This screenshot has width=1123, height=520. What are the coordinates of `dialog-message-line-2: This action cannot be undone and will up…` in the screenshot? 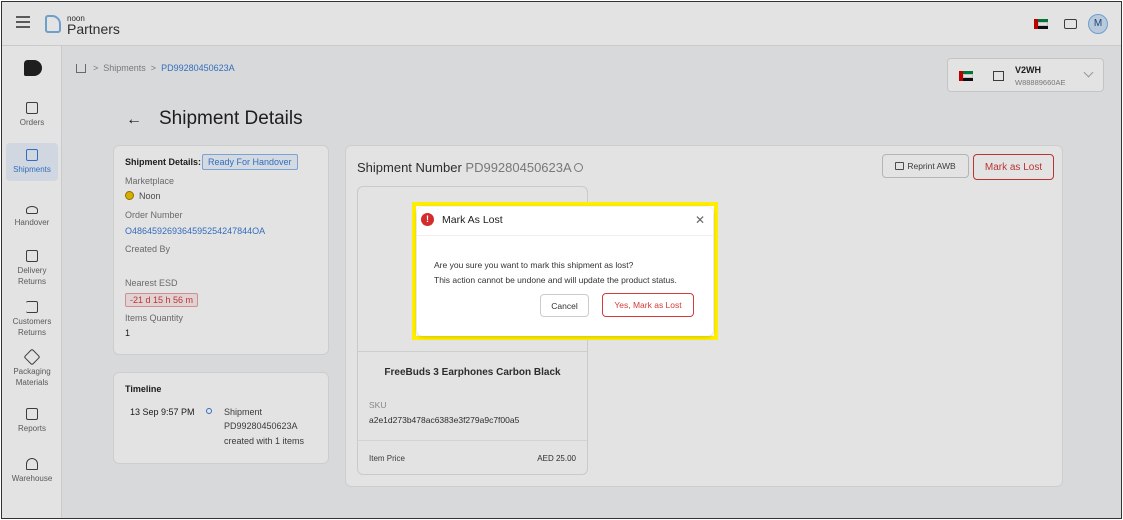 It's located at (555, 280).